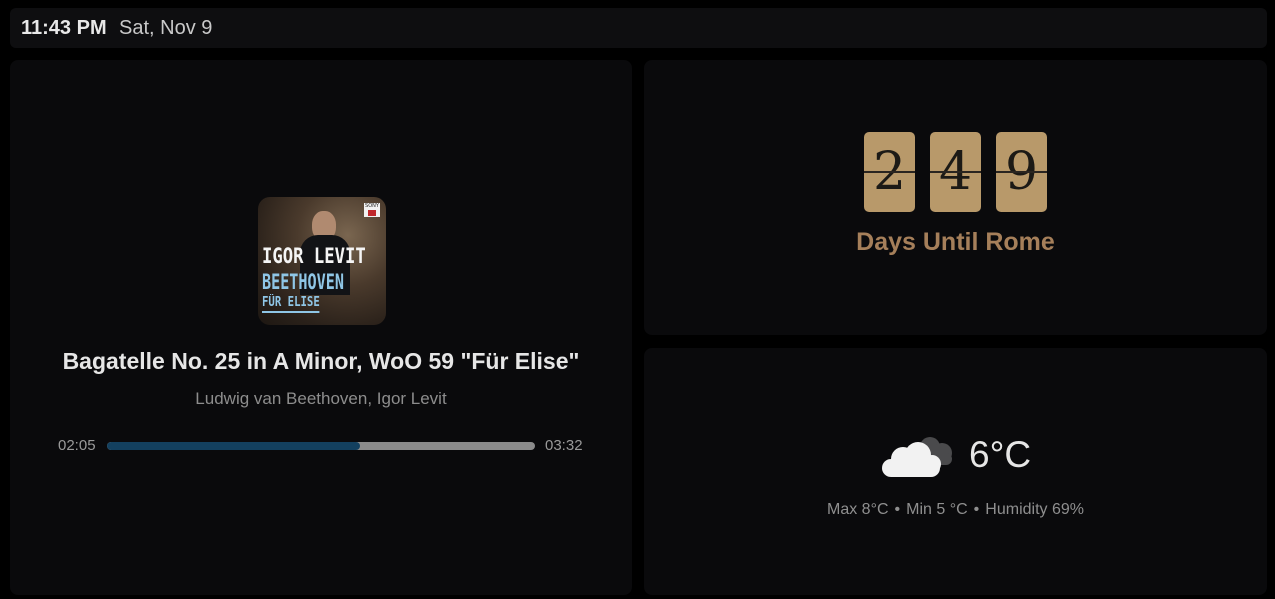  What do you see at coordinates (1000, 454) in the screenshot?
I see `current-temperature: 6°C` at bounding box center [1000, 454].